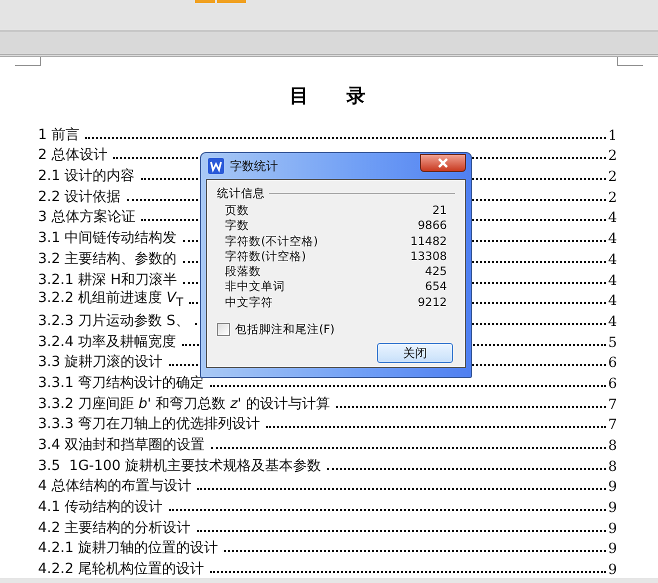 This screenshot has height=583, width=658. What do you see at coordinates (114, 321) in the screenshot?
I see `toc-entry: 3.2.3 刀片运动参数 S、` at bounding box center [114, 321].